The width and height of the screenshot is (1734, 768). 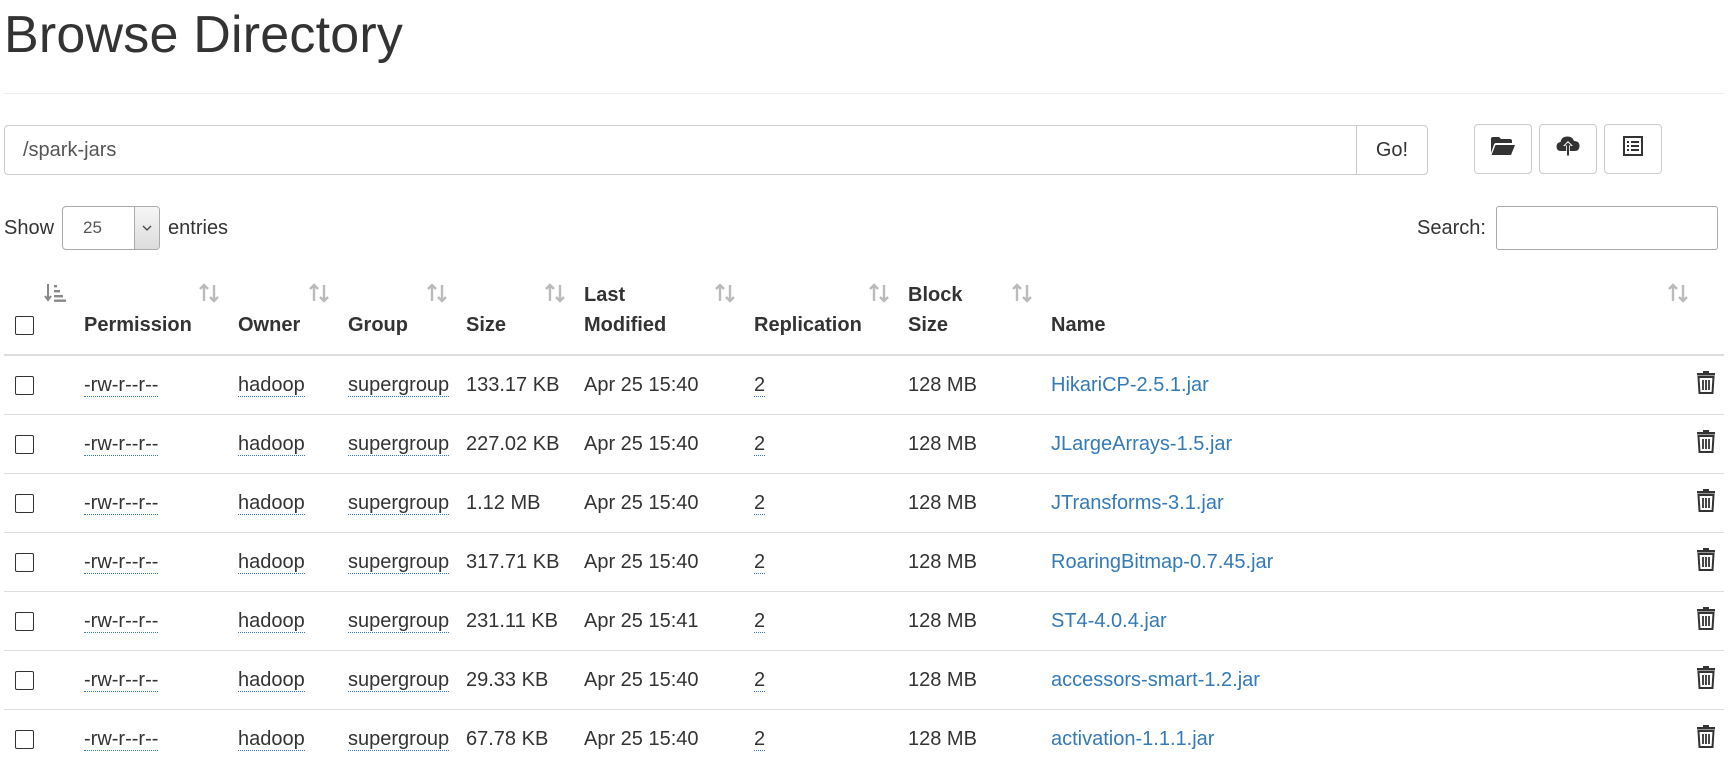 What do you see at coordinates (146, 228) in the screenshot?
I see `chevron-down-icon` at bounding box center [146, 228].